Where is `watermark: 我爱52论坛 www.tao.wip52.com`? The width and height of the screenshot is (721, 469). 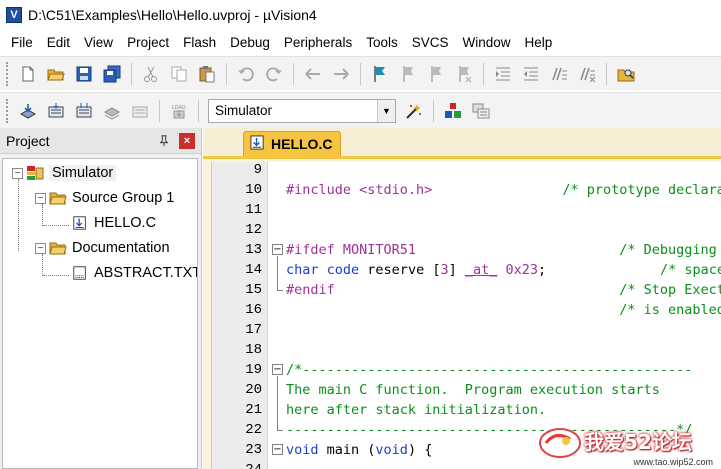
watermark: 我爱52论坛 www.tao.wip52.com is located at coordinates (628, 440).